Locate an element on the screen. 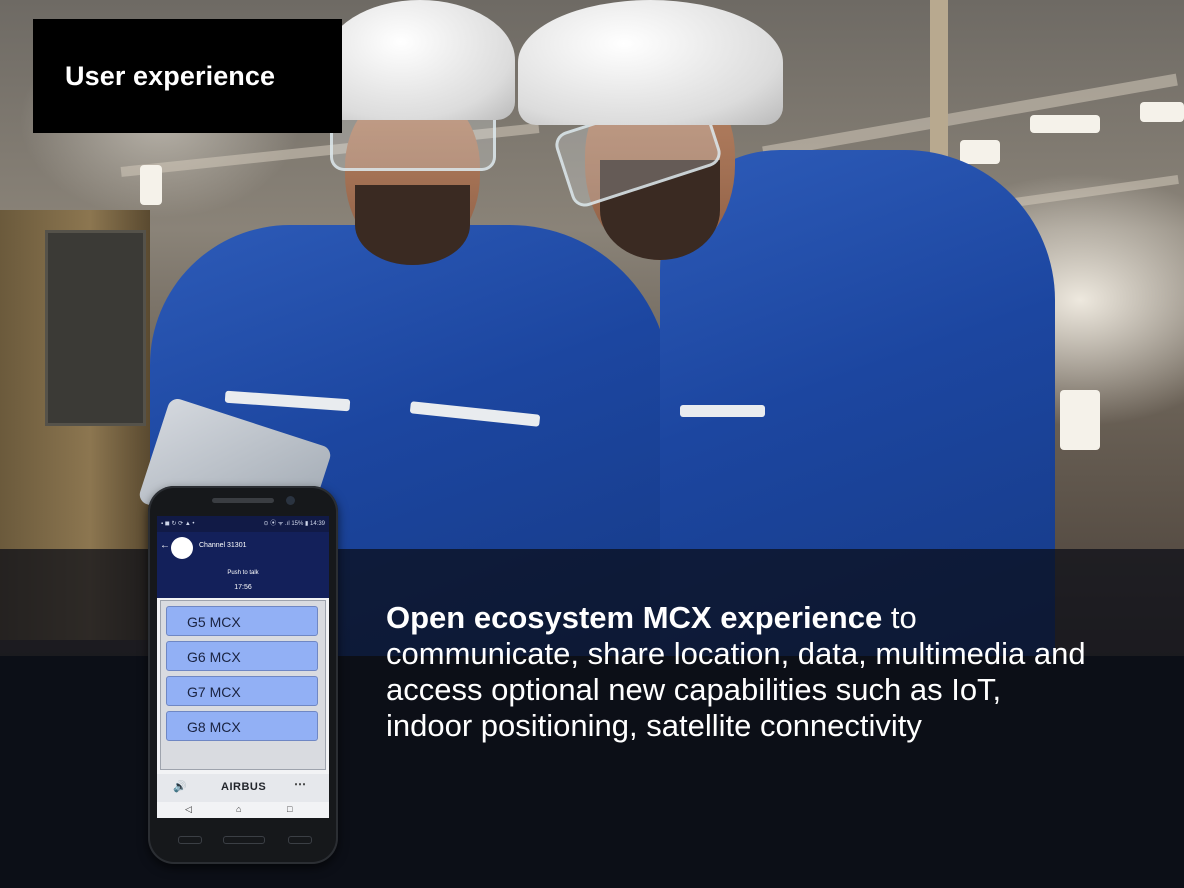  description-bold: Open ecosystem MCX experience is located at coordinates (634, 617).